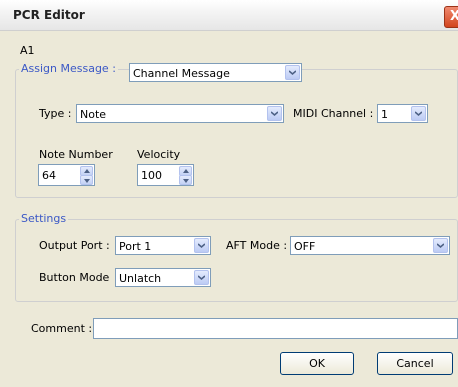 Image resolution: width=458 pixels, height=387 pixels. Describe the element at coordinates (49, 175) in the screenshot. I see `note-number-value: 64` at that location.